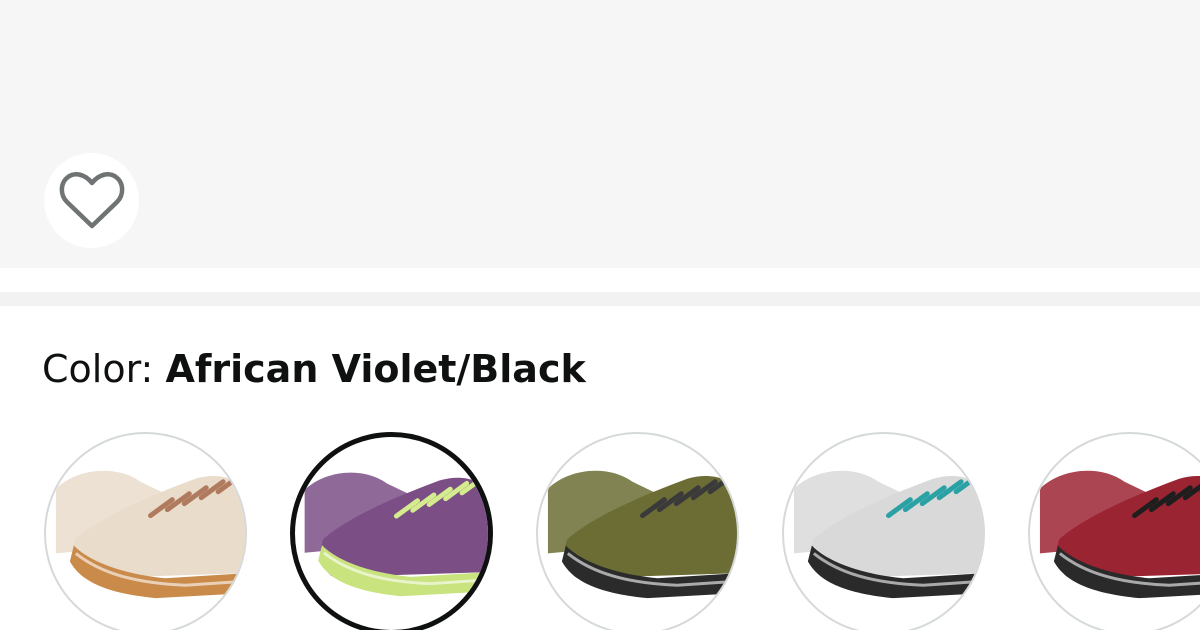 This screenshot has width=1200, height=630. I want to click on wishlist-button, so click(91, 200).